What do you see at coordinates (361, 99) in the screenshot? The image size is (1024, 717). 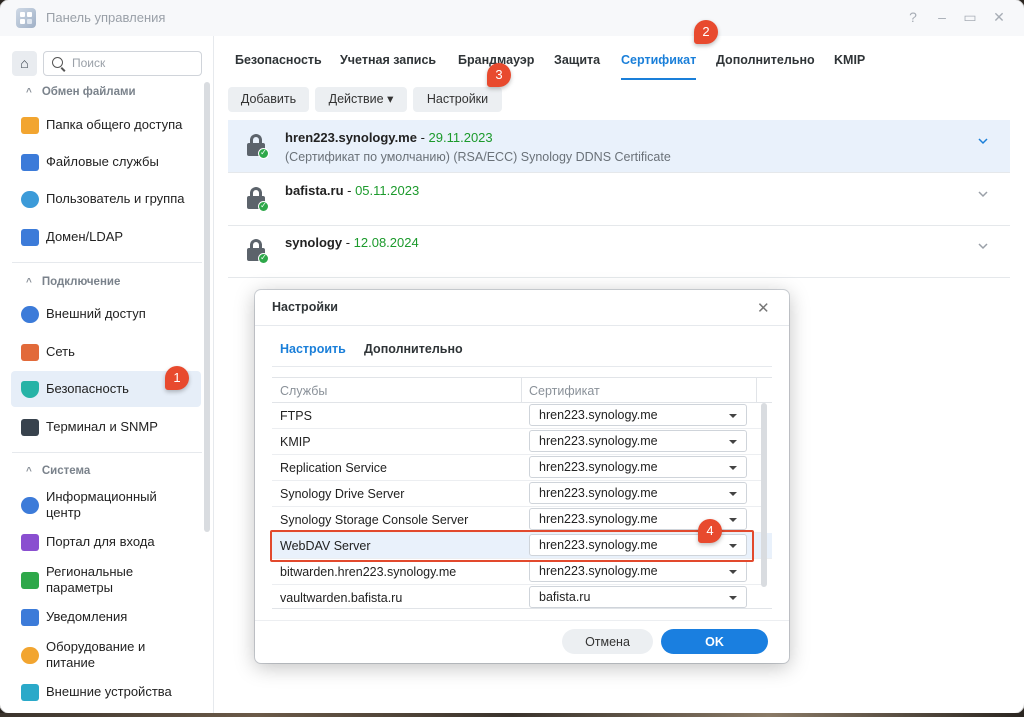 I see `action-button: Действие ▾` at bounding box center [361, 99].